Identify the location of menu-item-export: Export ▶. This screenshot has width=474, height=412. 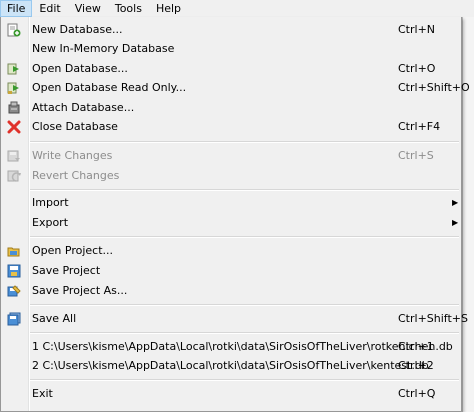
(231, 223).